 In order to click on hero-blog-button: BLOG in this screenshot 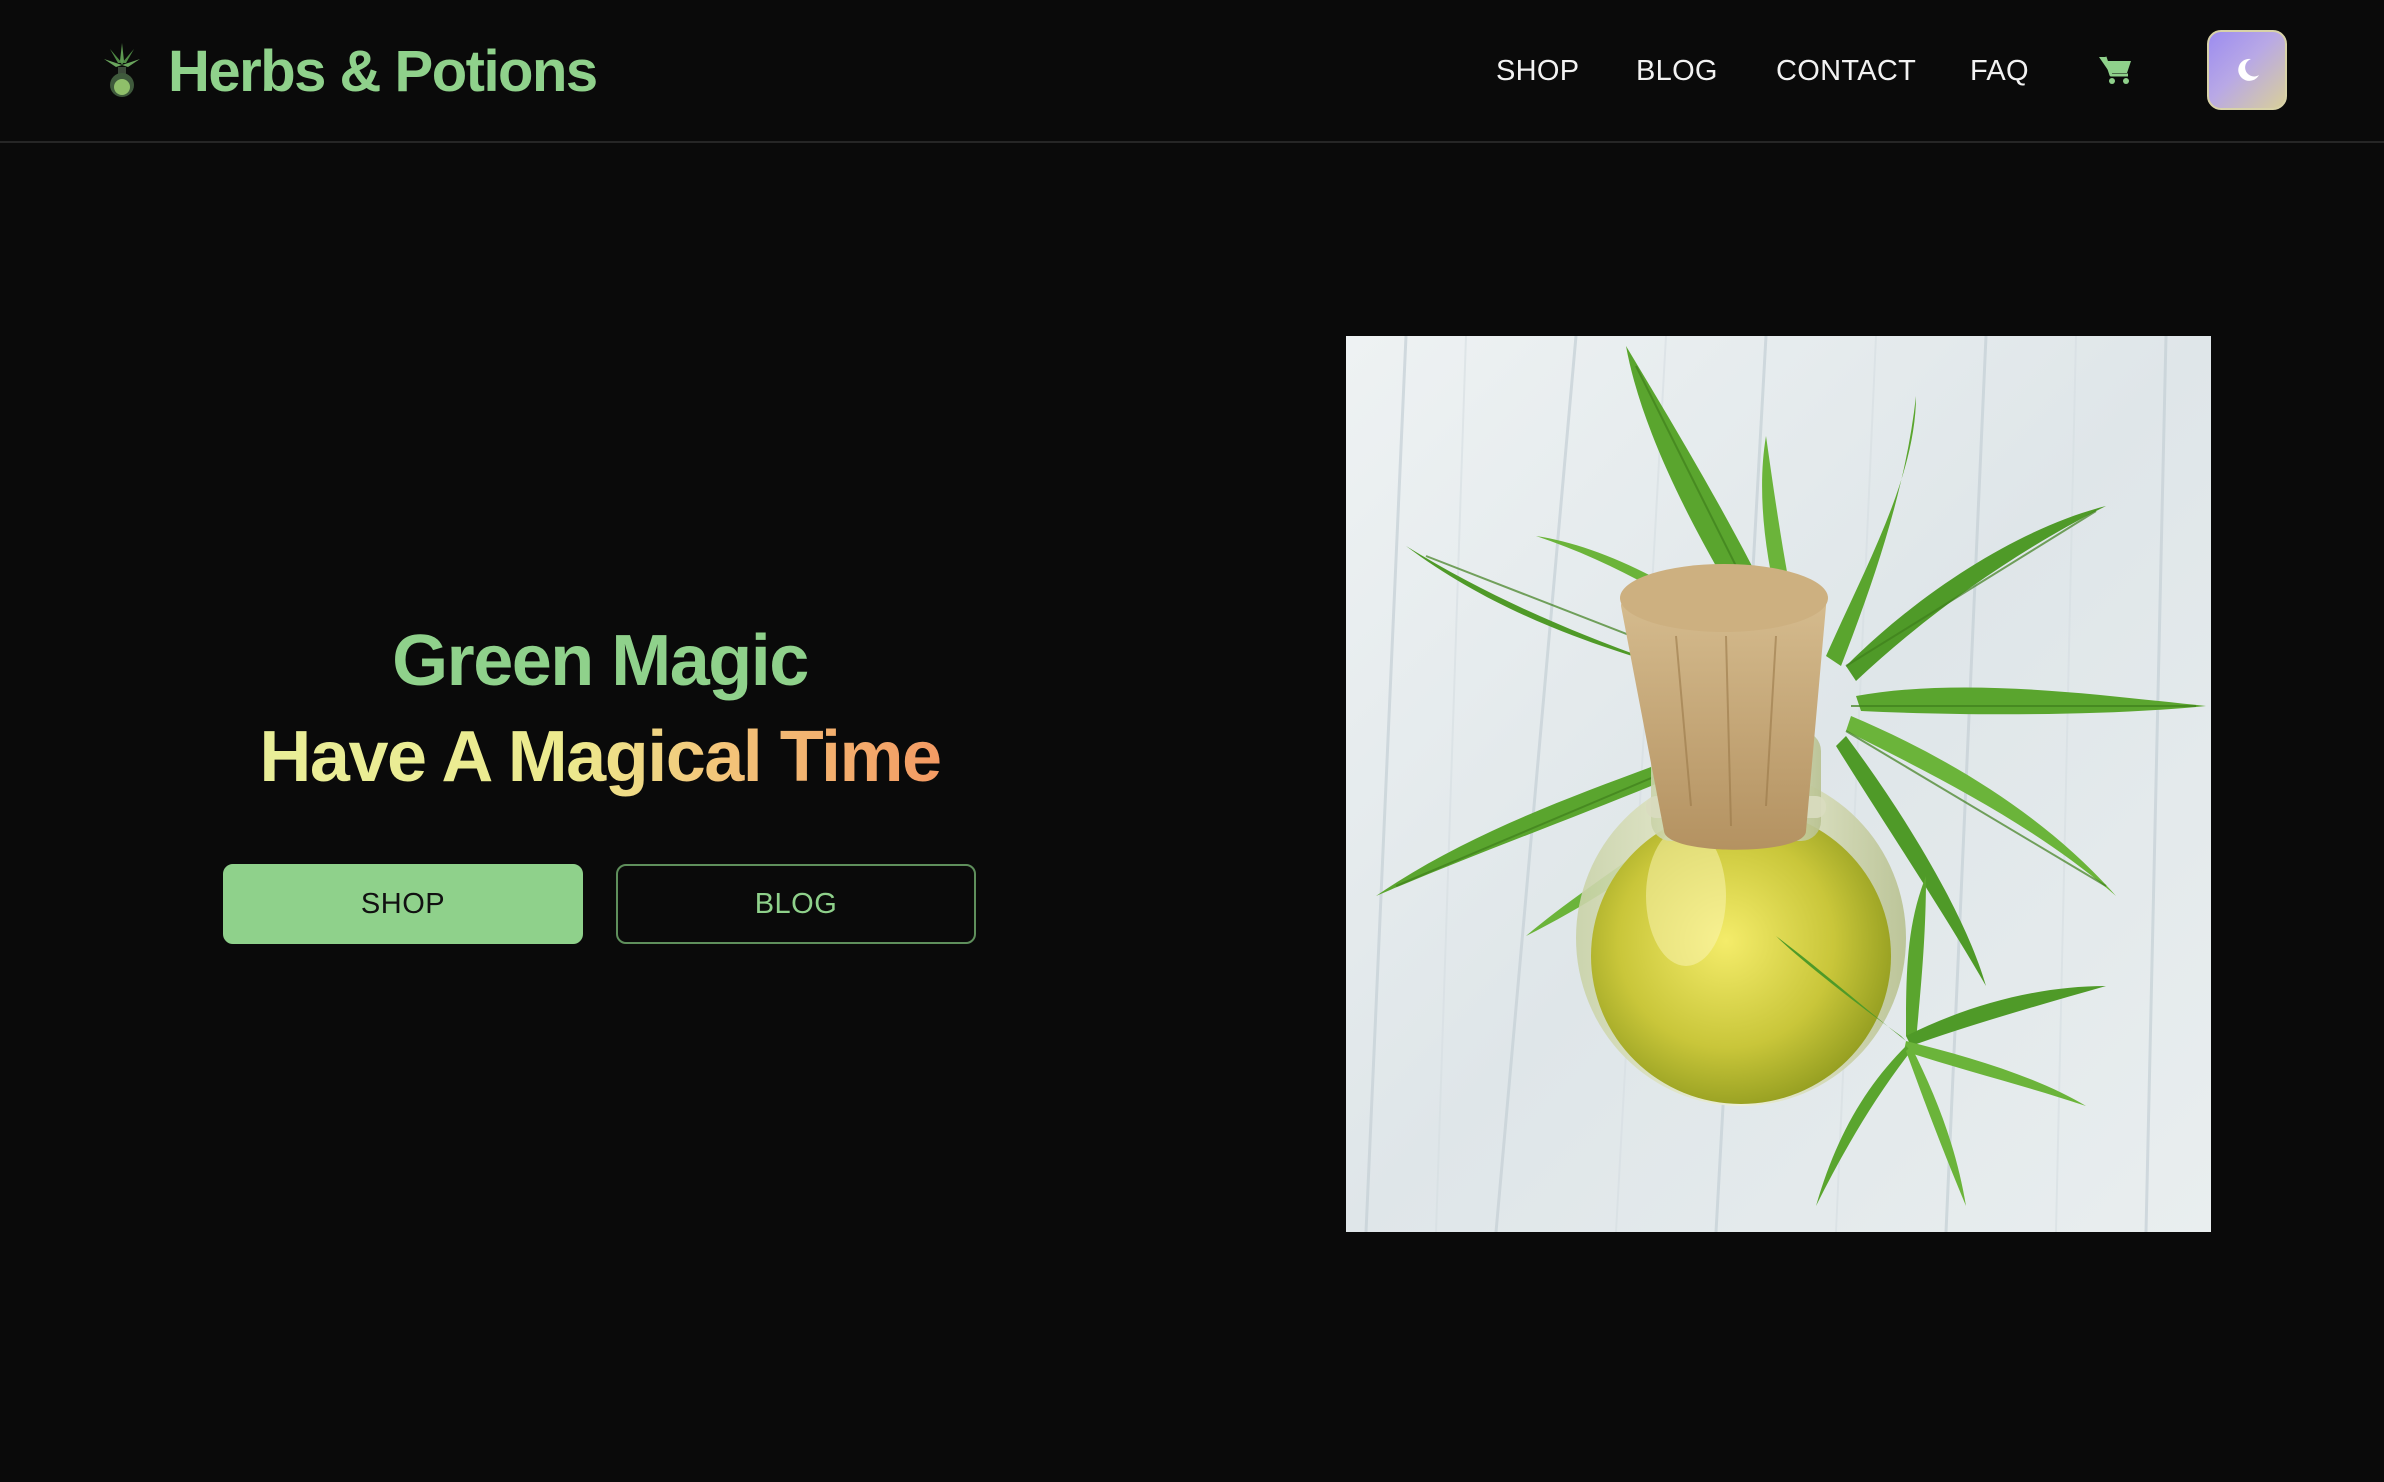, I will do `click(796, 904)`.